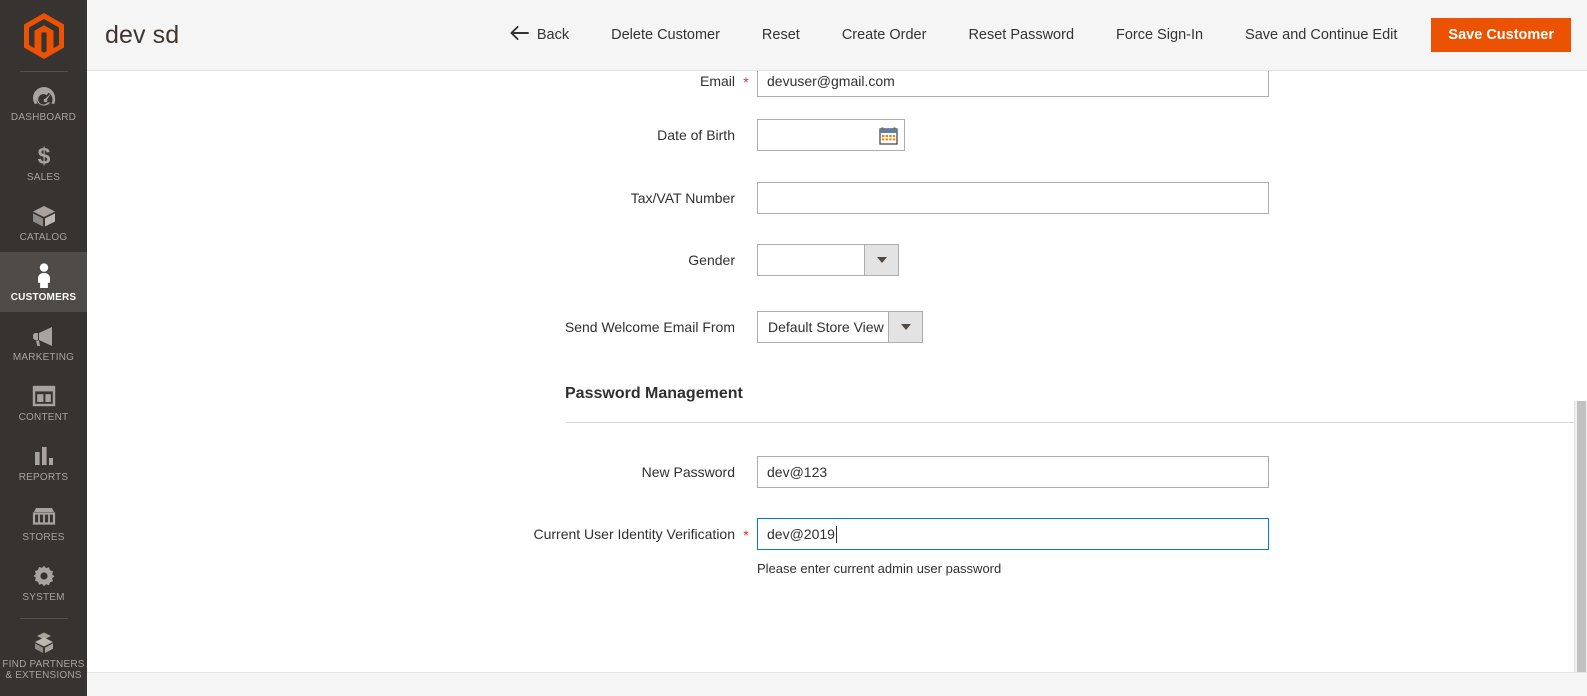  What do you see at coordinates (1013, 198) in the screenshot?
I see `tax-vat-field` at bounding box center [1013, 198].